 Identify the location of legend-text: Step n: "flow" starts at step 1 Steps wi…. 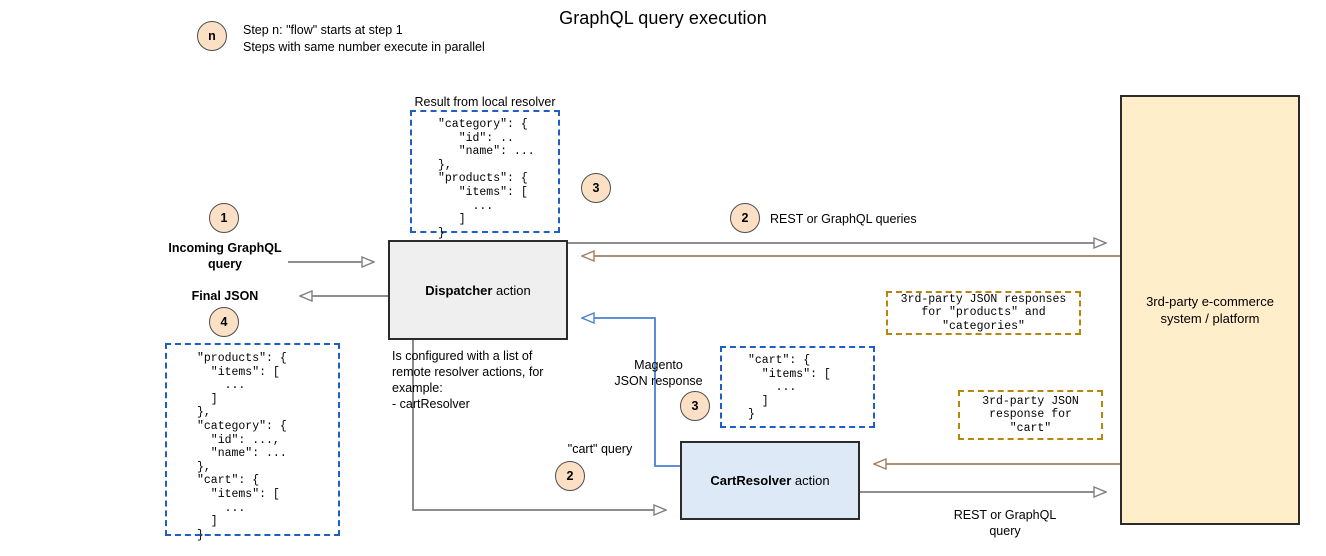
(364, 38).